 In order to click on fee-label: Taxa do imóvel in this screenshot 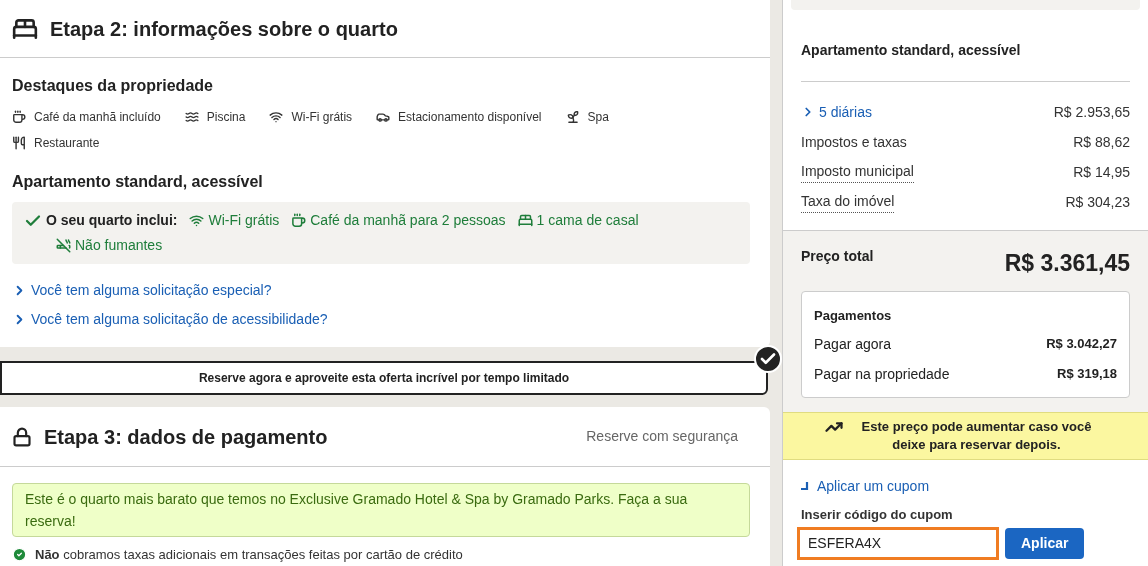, I will do `click(848, 202)`.